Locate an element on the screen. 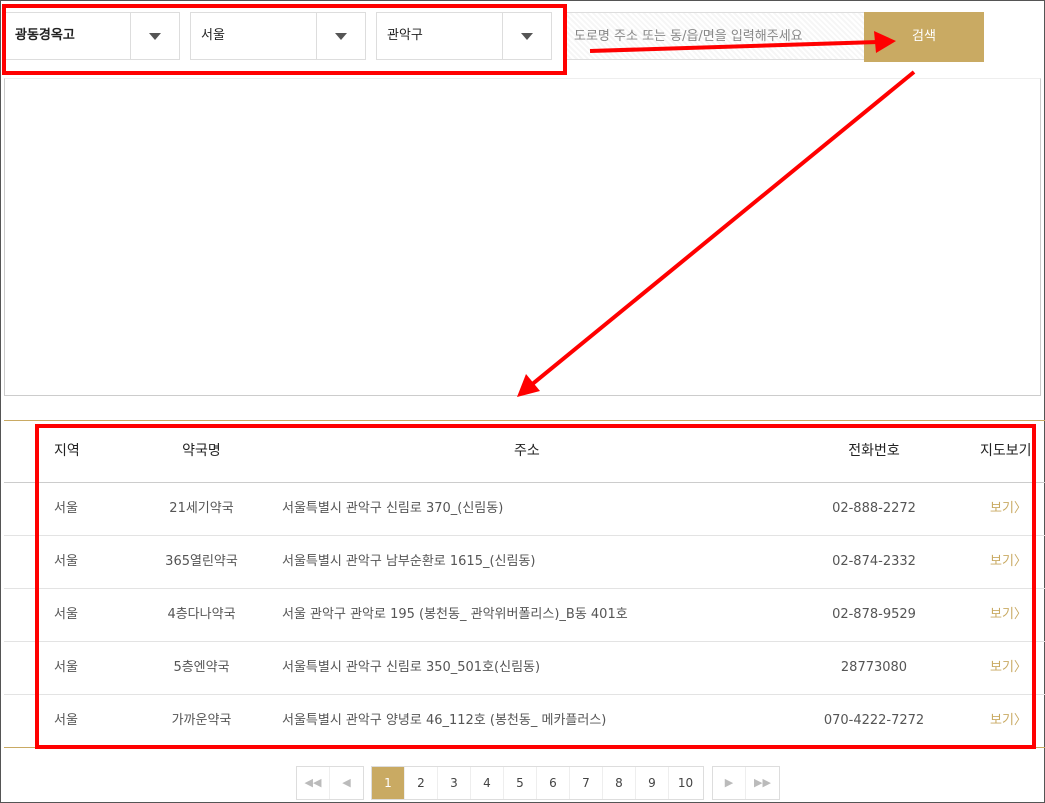 This screenshot has width=1045, height=803. row-name: 4층다나약국 is located at coordinates (201, 614).